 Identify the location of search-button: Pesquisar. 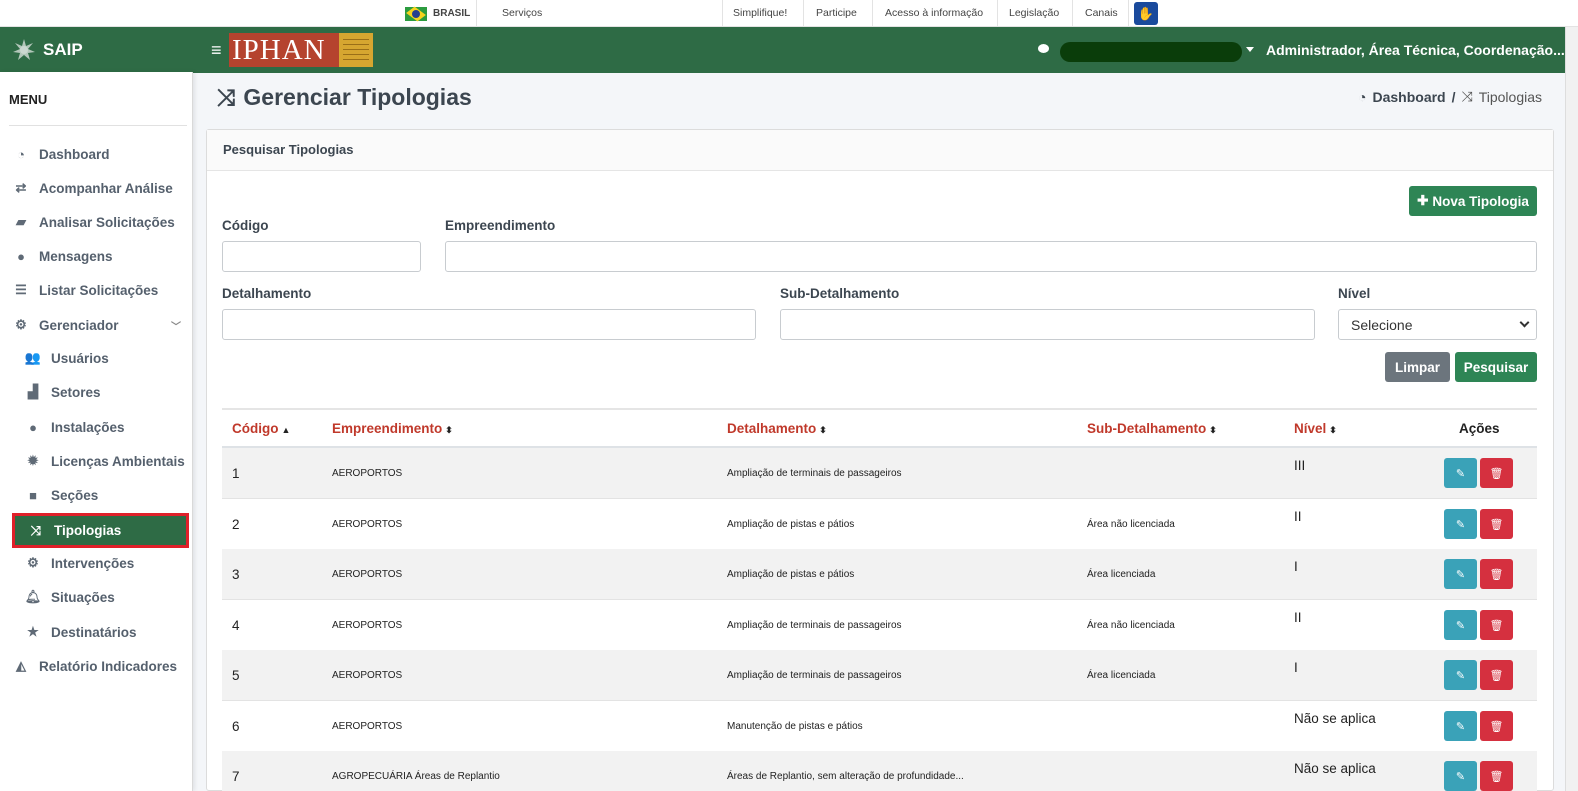
(1496, 367).